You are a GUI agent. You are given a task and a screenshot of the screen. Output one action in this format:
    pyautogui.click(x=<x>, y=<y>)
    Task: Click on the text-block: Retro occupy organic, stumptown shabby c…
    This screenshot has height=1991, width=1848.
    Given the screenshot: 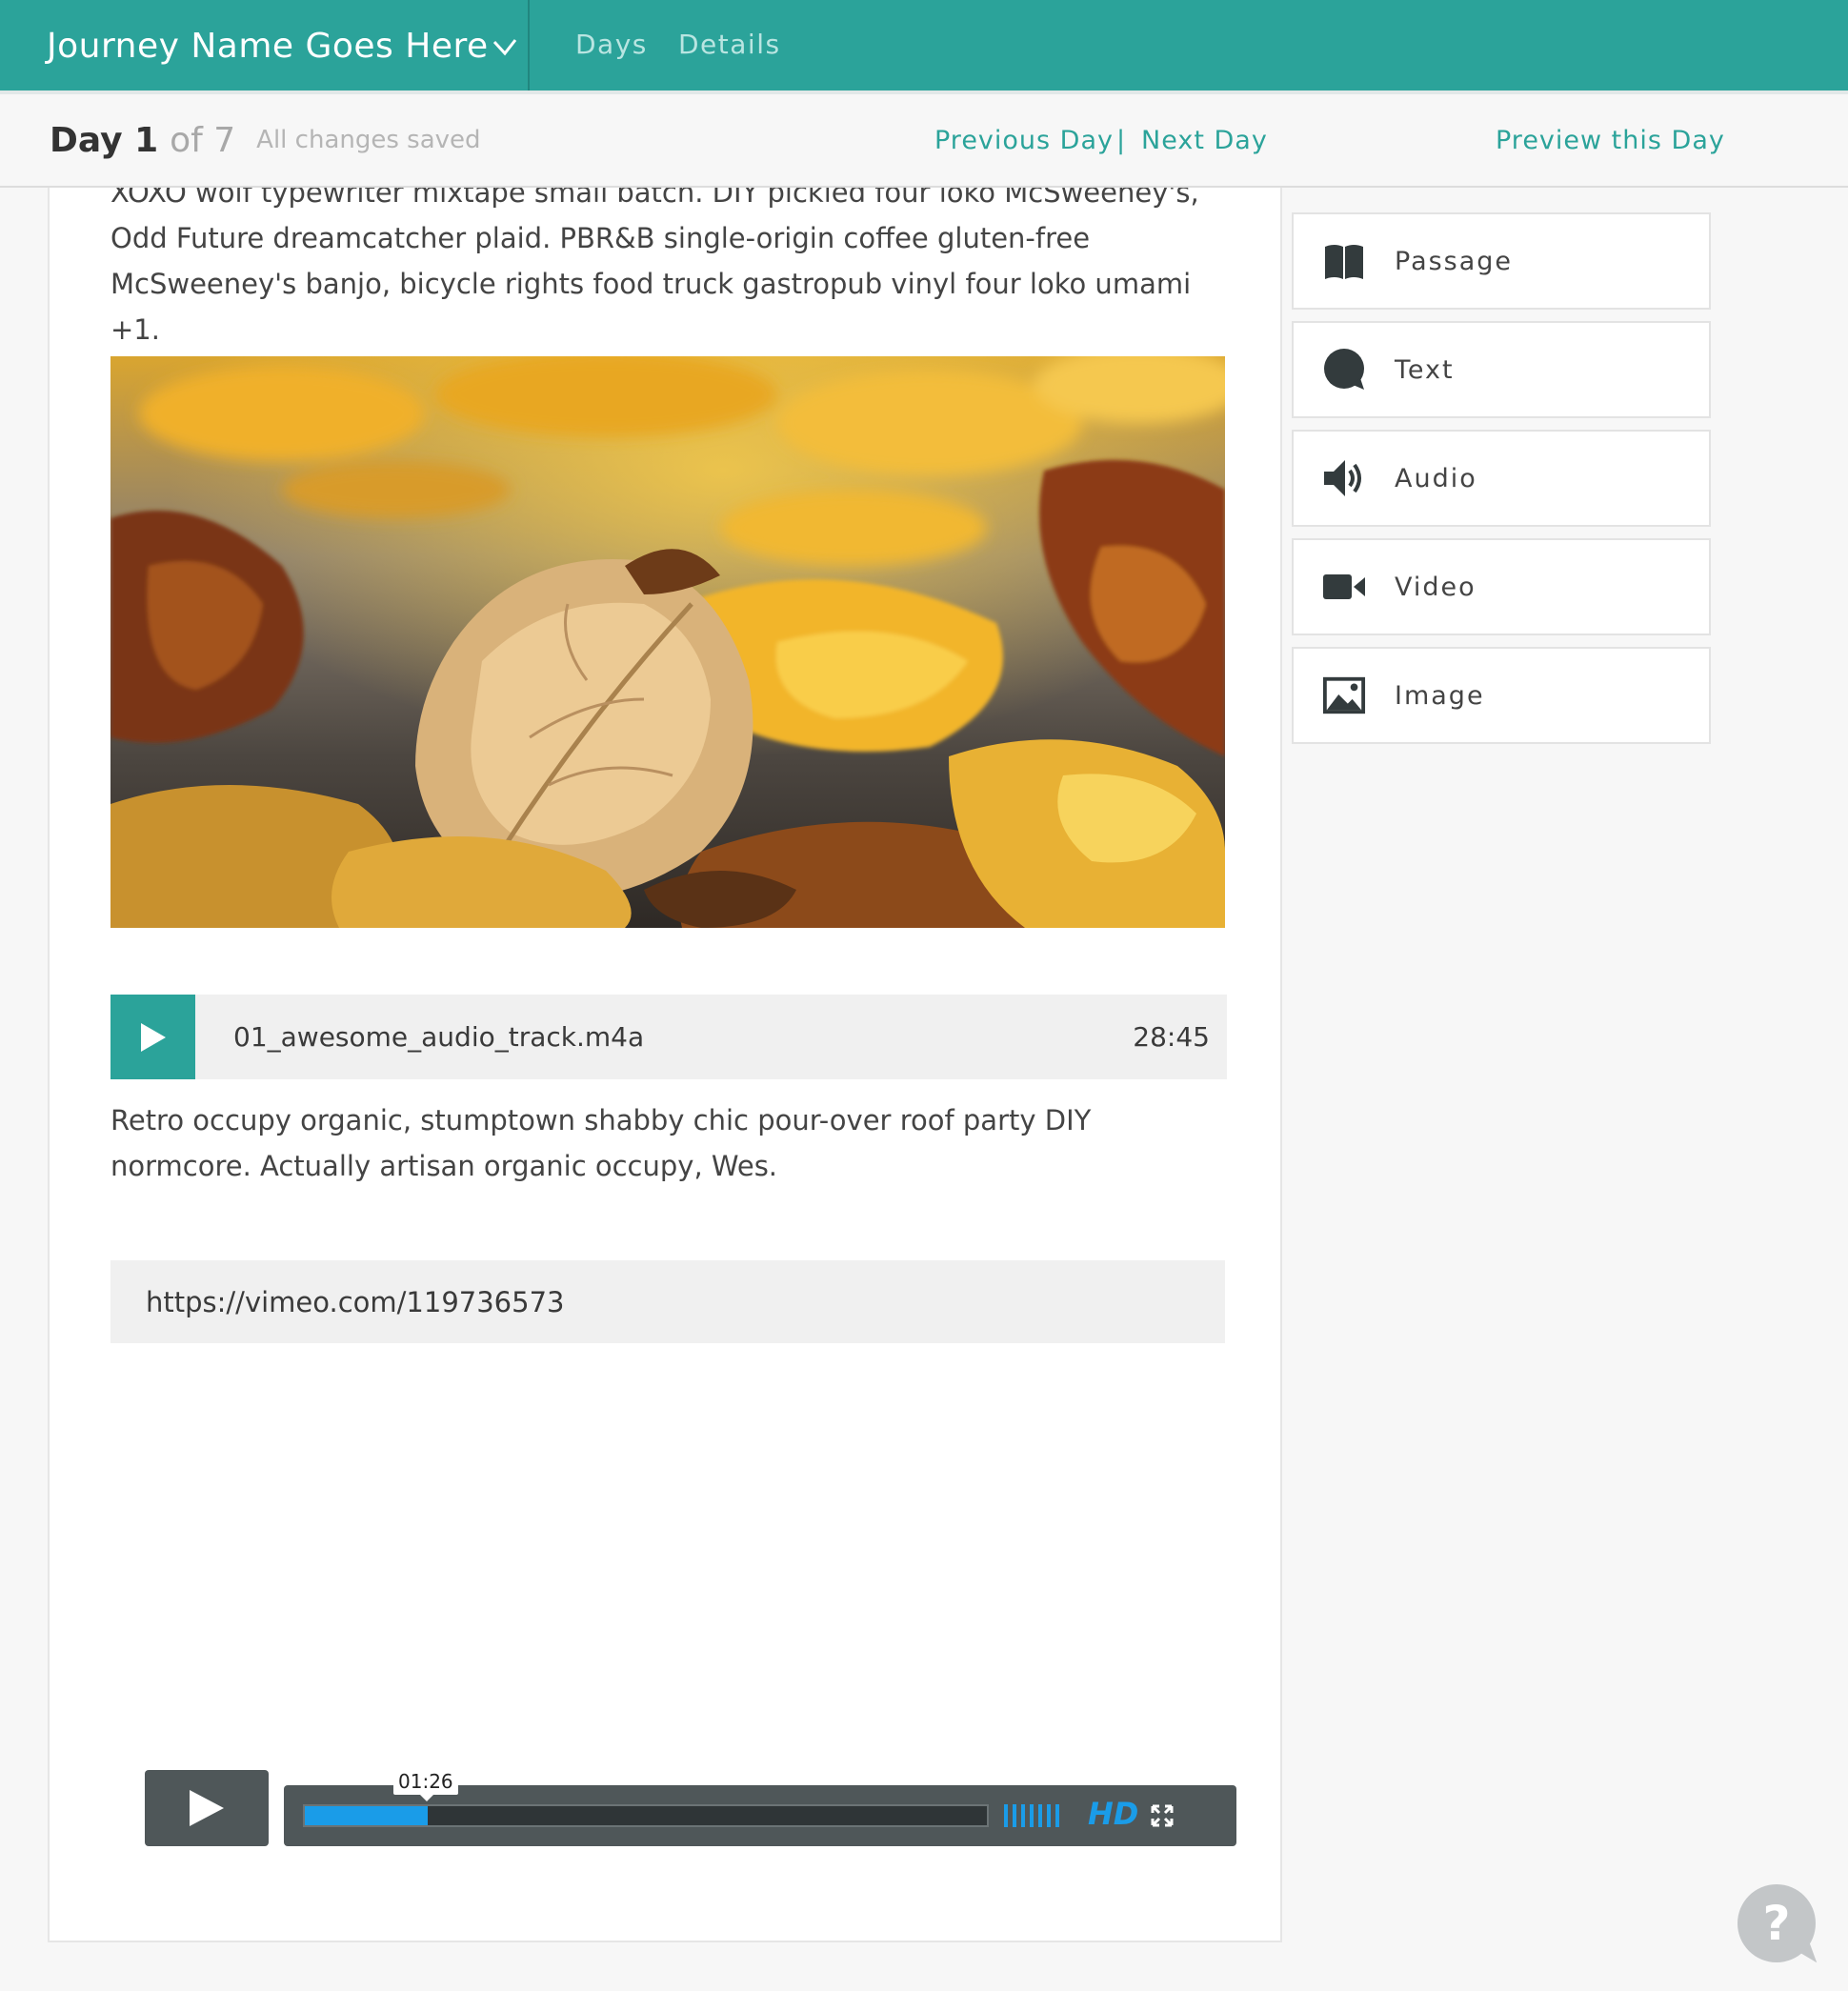 What is the action you would take?
    pyautogui.click(x=667, y=1143)
    